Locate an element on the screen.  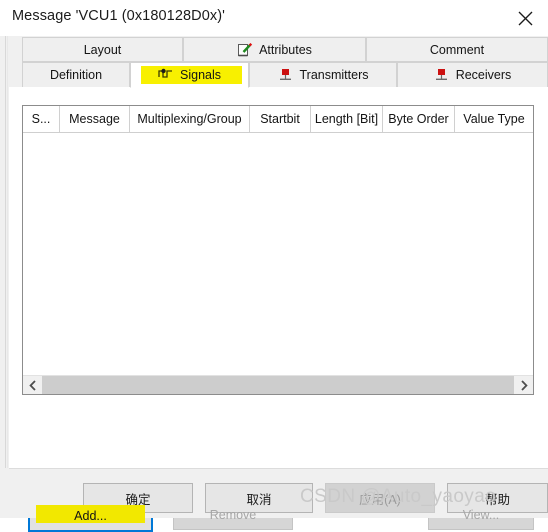
tab-receivers: Receivers is located at coordinates (472, 75).